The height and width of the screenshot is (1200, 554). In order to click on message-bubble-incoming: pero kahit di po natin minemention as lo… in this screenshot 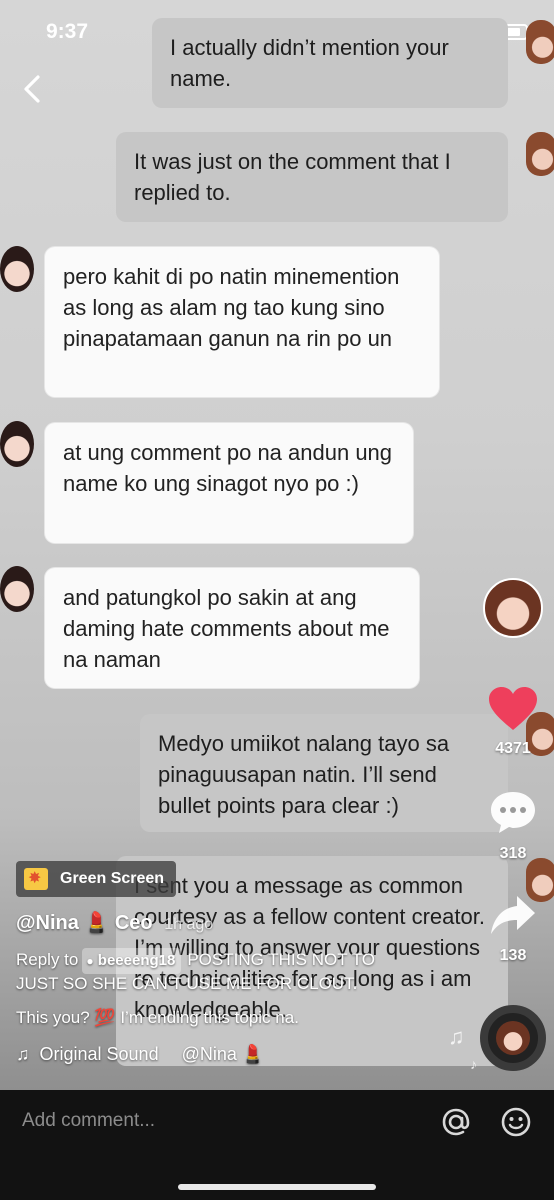, I will do `click(242, 322)`.